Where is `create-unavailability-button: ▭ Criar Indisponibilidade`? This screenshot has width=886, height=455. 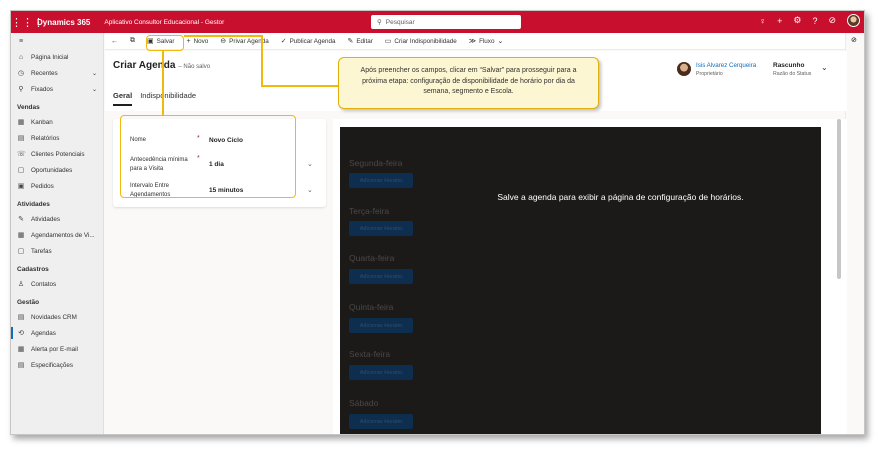 create-unavailability-button: ▭ Criar Indisponibilidade is located at coordinates (421, 41).